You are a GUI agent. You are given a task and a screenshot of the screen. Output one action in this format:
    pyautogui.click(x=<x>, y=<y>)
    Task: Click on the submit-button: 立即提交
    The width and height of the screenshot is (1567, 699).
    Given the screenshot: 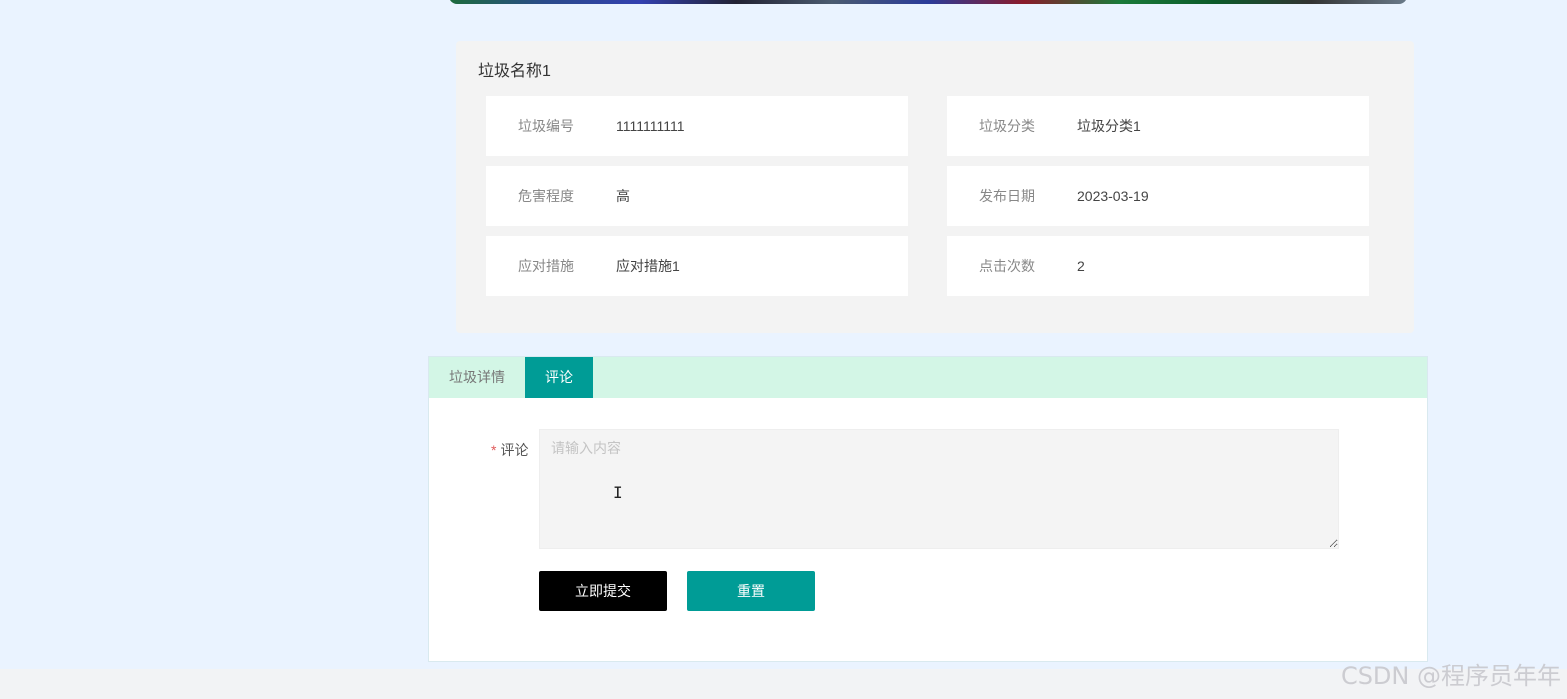 What is the action you would take?
    pyautogui.click(x=603, y=591)
    